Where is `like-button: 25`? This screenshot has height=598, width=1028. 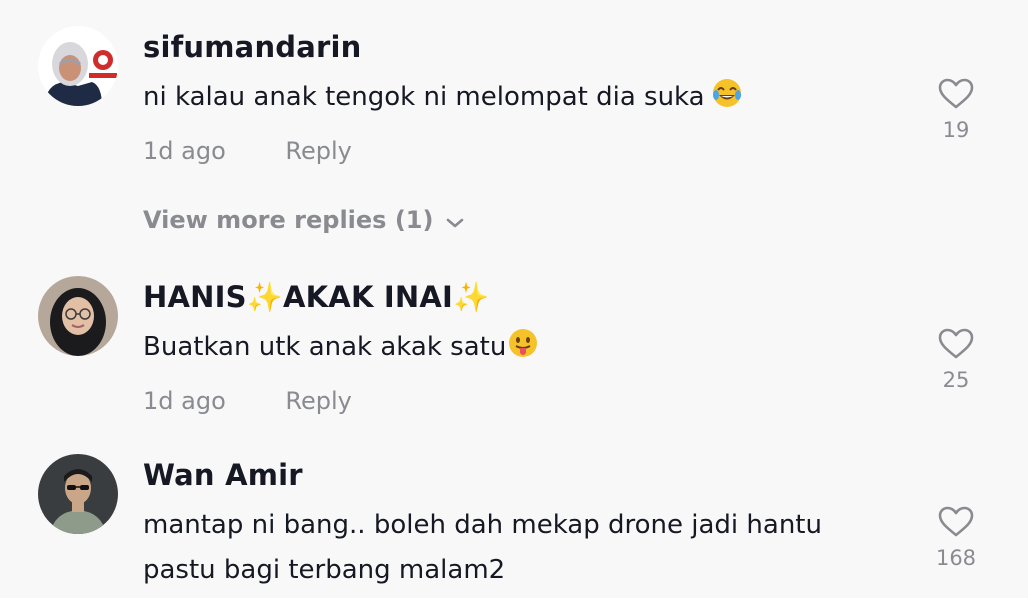 like-button: 25 is located at coordinates (956, 360).